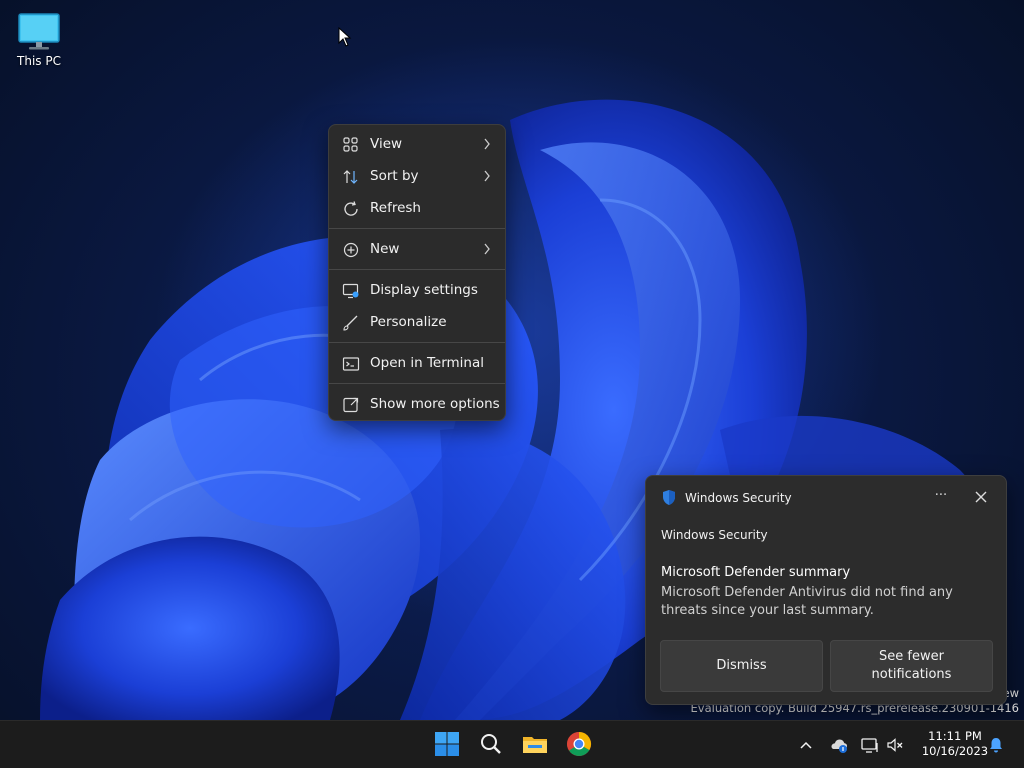  What do you see at coordinates (351, 364) in the screenshot?
I see `terminal-icon` at bounding box center [351, 364].